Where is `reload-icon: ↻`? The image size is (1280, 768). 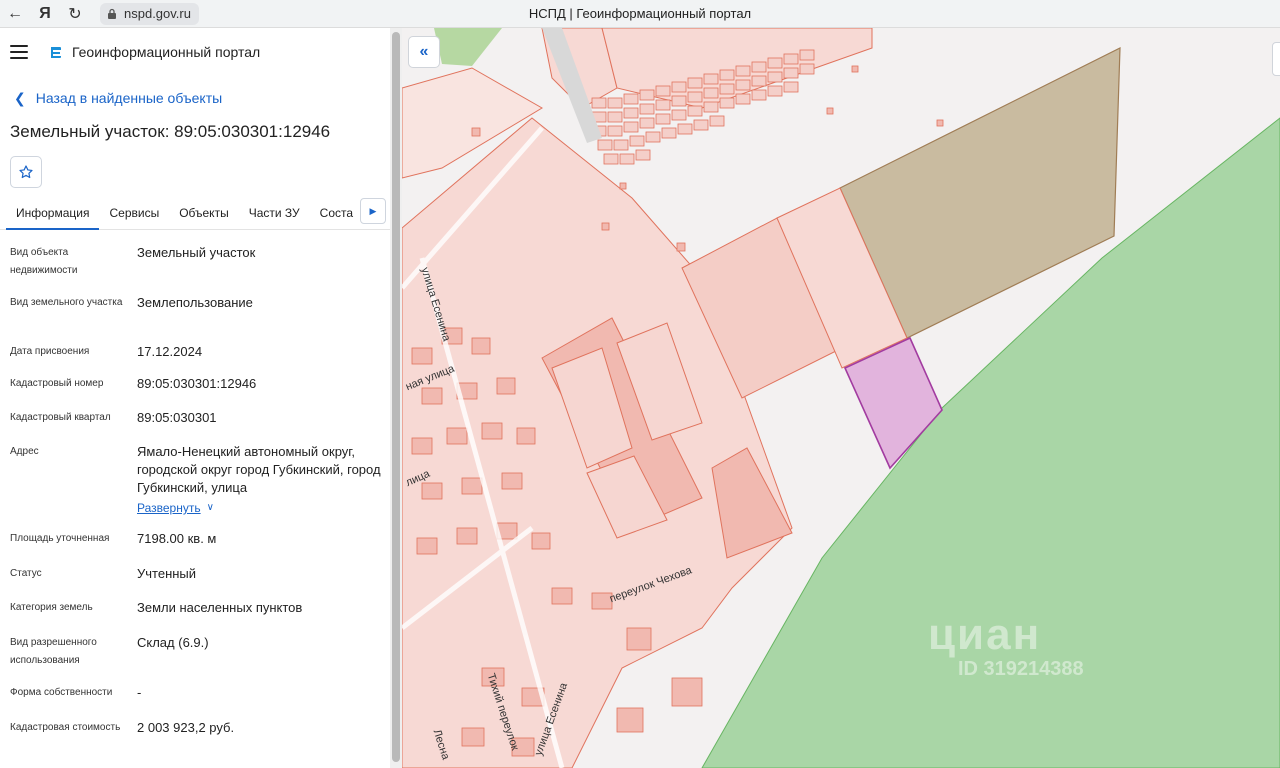 reload-icon: ↻ is located at coordinates (75, 14).